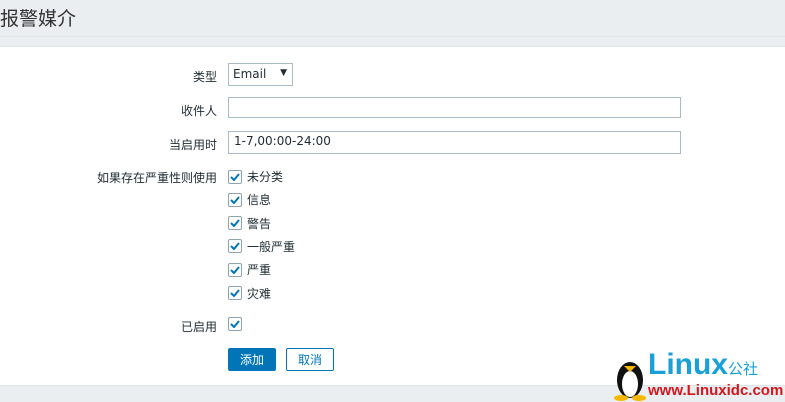  I want to click on dropdown-arrow-icon: ▼, so click(283, 73).